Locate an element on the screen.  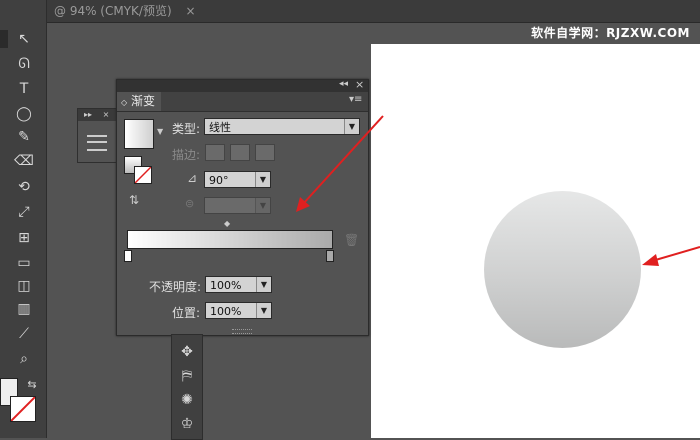
arrow-to-circle is located at coordinates (671, 256).